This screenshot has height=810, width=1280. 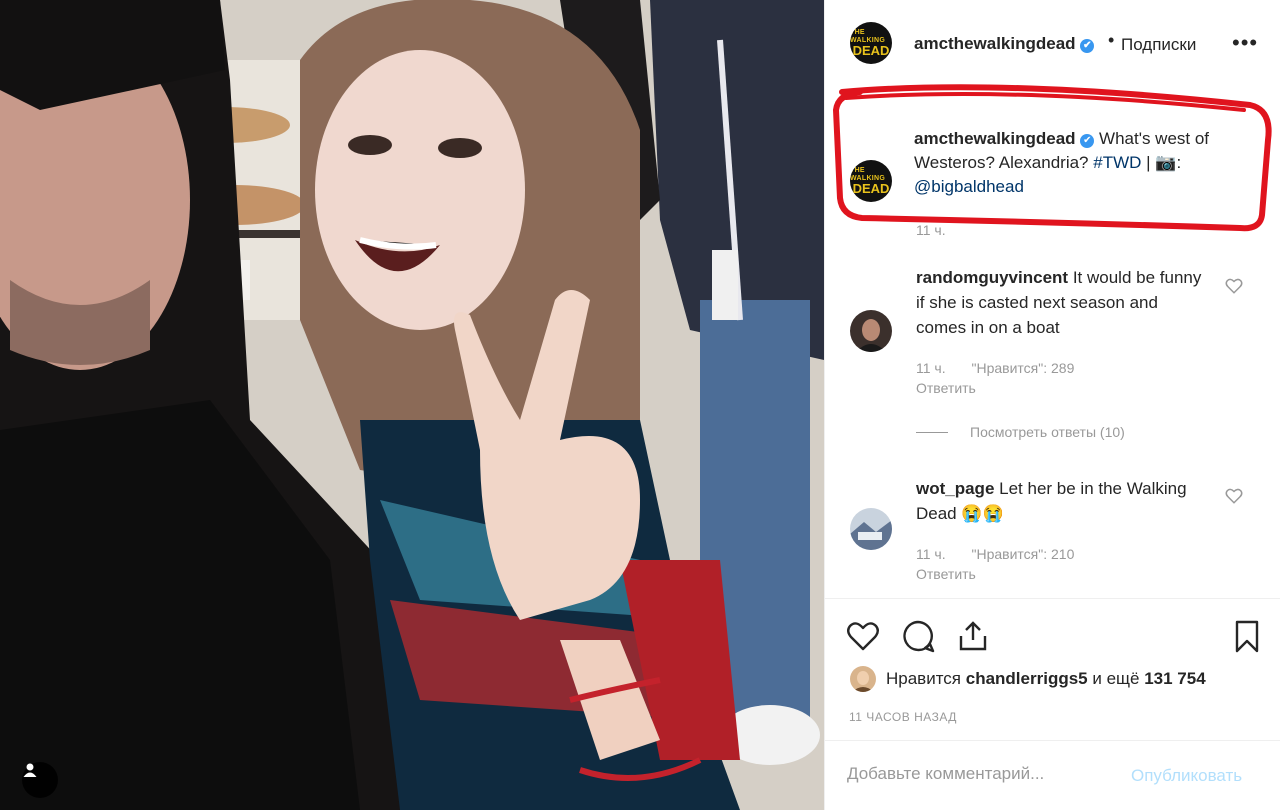 I want to click on comment-box-divider, so click(x=1052, y=740).